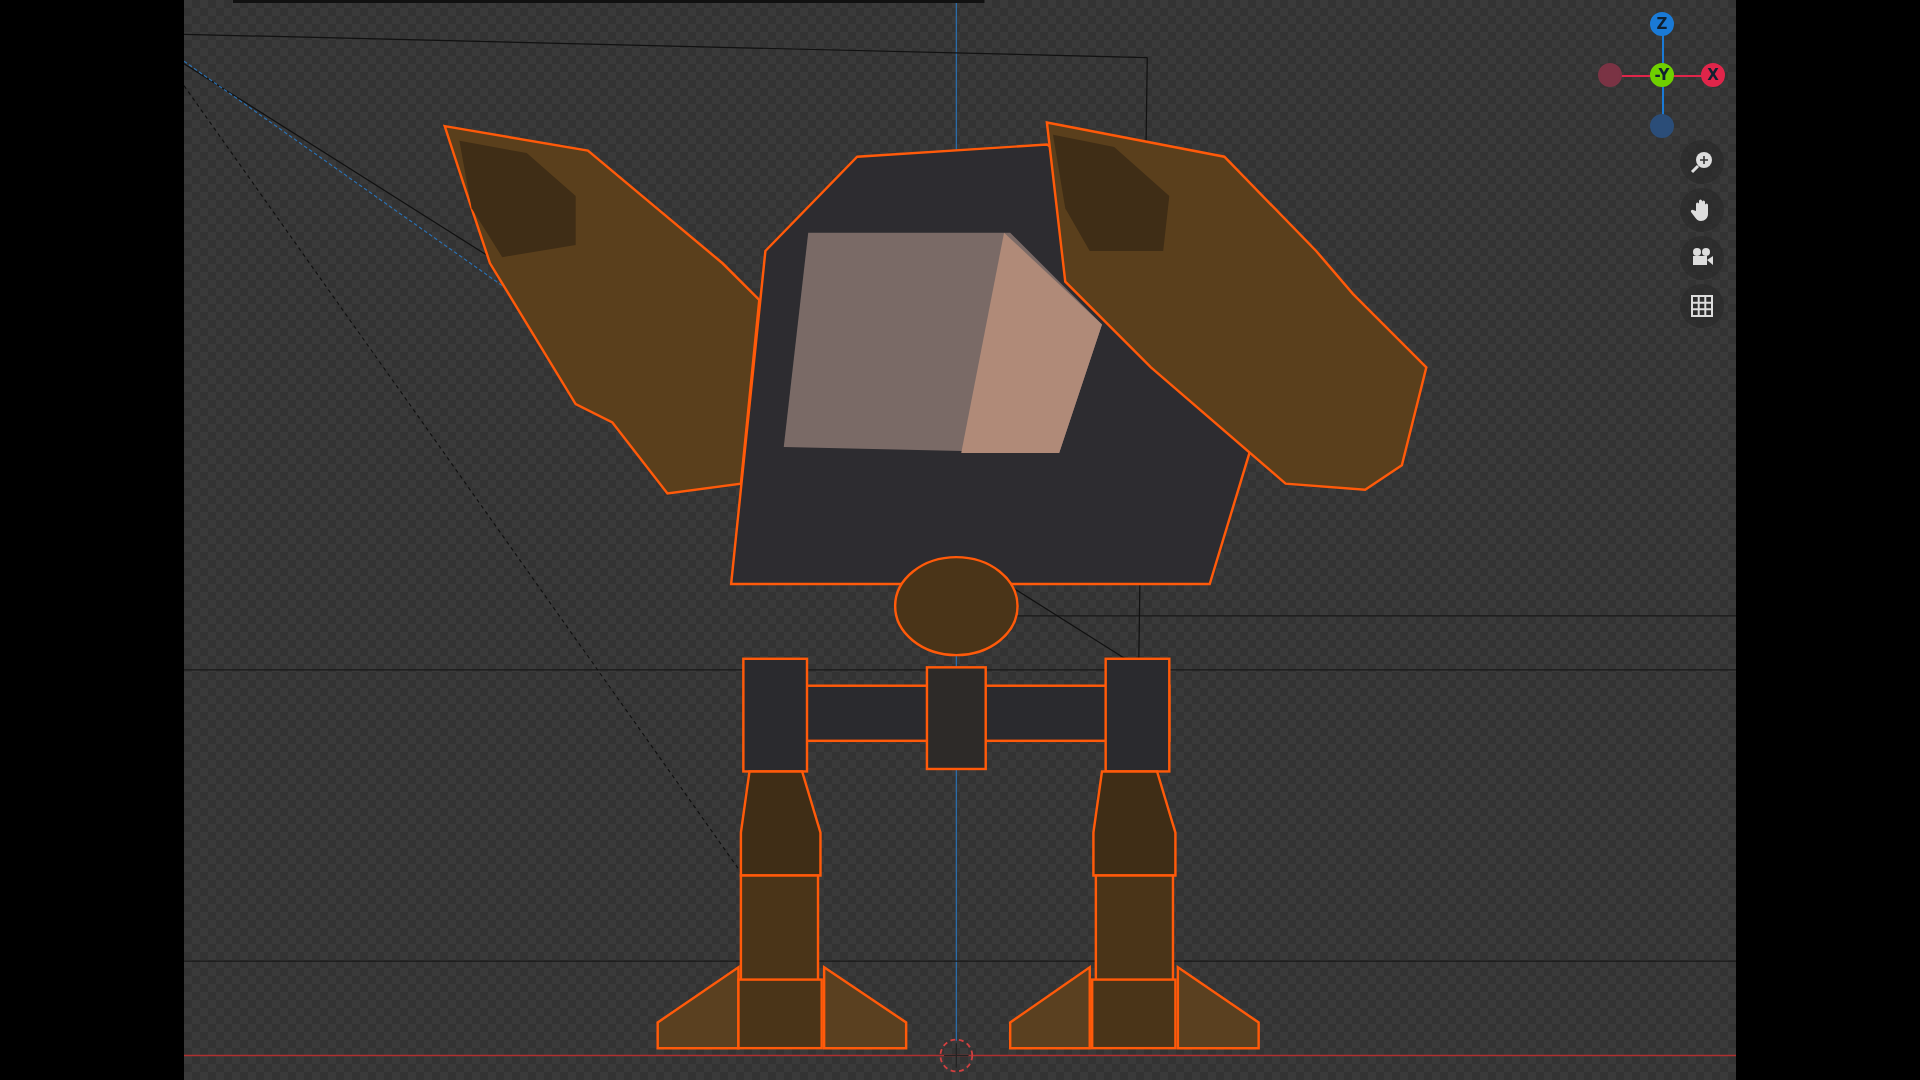 Image resolution: width=1920 pixels, height=1080 pixels. Describe the element at coordinates (1713, 75) in the screenshot. I see `axis-handle: X` at that location.